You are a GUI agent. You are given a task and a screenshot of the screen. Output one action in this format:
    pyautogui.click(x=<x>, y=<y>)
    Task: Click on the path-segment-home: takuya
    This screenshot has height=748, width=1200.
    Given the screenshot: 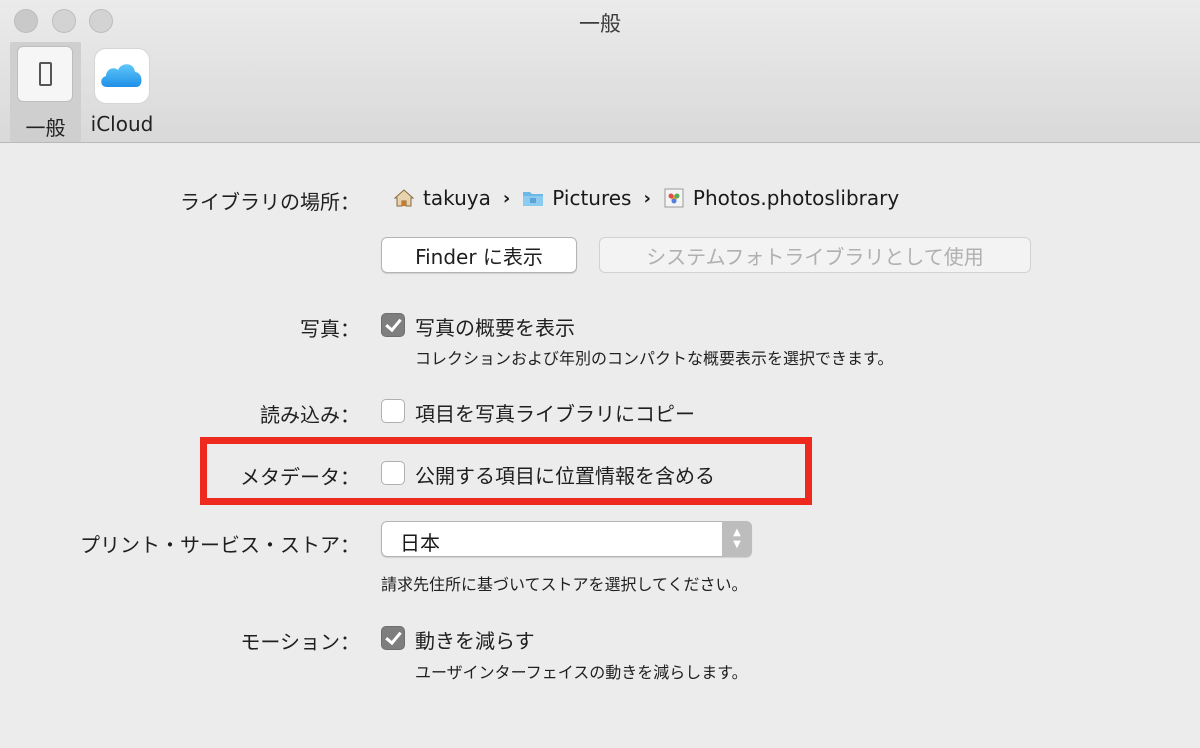 What is the action you would take?
    pyautogui.click(x=442, y=198)
    